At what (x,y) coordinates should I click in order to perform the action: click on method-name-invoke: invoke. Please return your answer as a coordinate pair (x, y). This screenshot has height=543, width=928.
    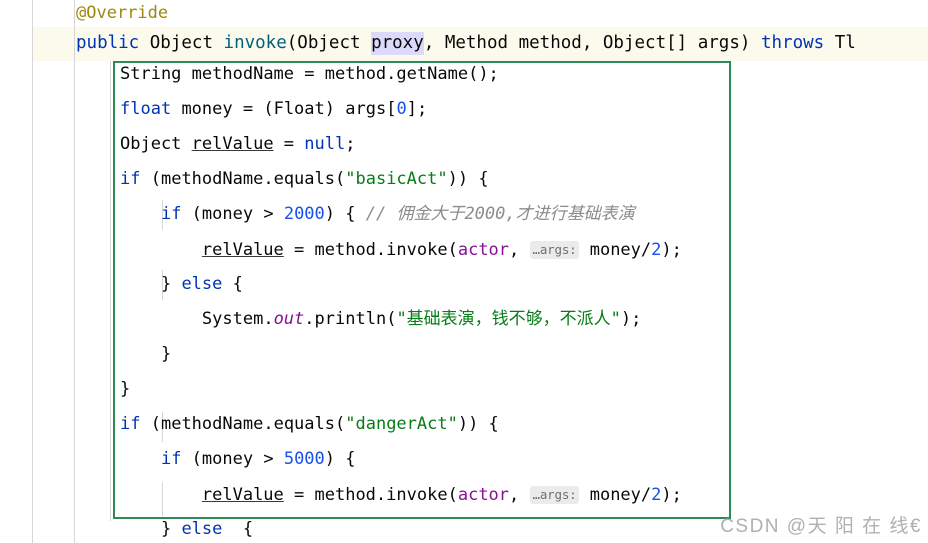
    Looking at the image, I should click on (255, 43).